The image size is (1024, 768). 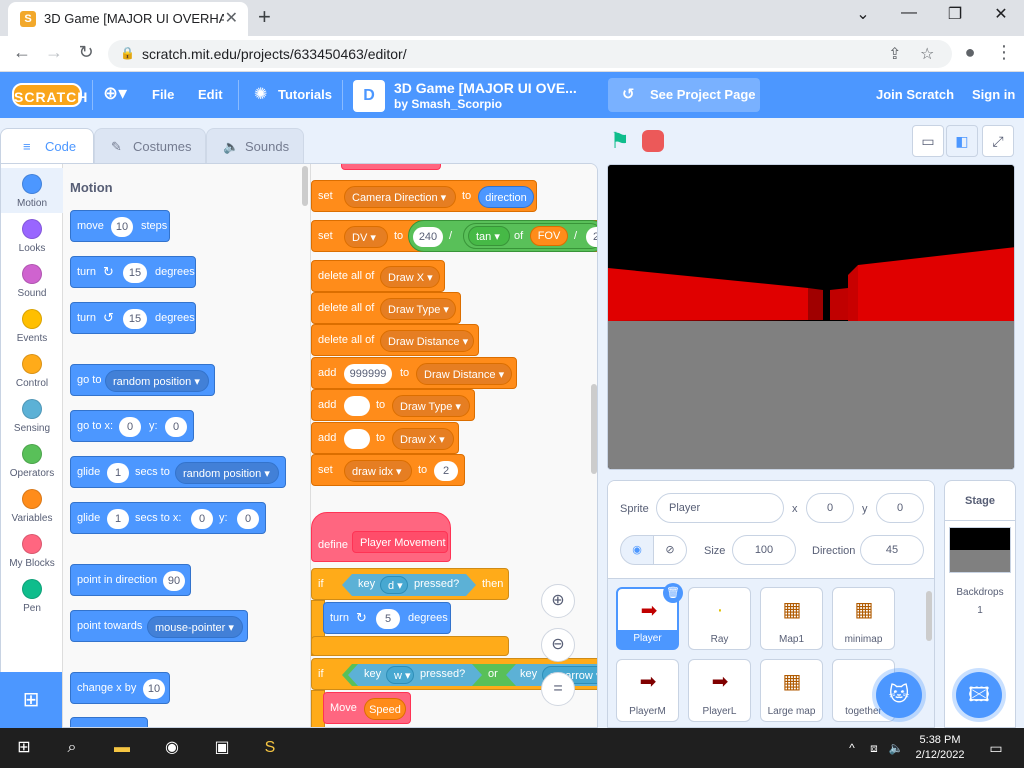 What do you see at coordinates (894, 54) in the screenshot?
I see `share-icon: ⇪` at bounding box center [894, 54].